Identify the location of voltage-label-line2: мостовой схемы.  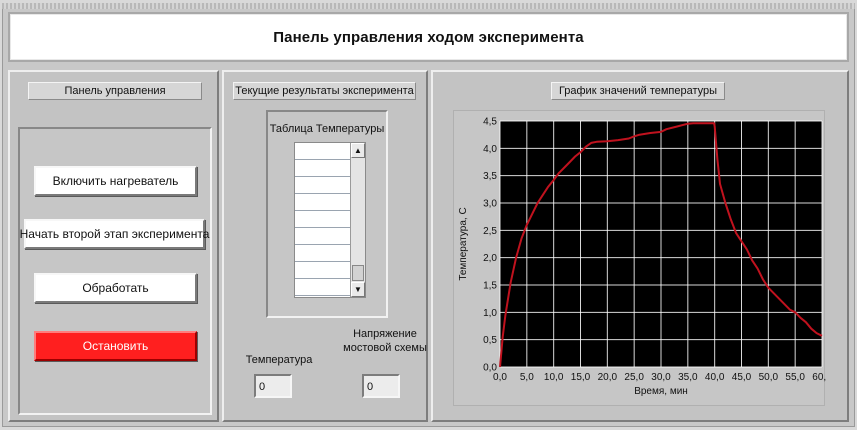
(385, 348).